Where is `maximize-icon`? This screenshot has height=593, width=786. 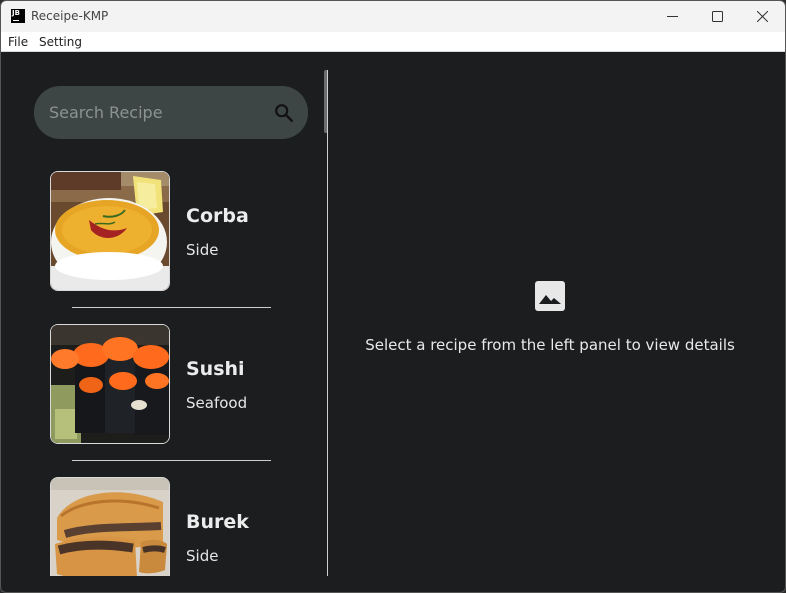
maximize-icon is located at coordinates (717, 16).